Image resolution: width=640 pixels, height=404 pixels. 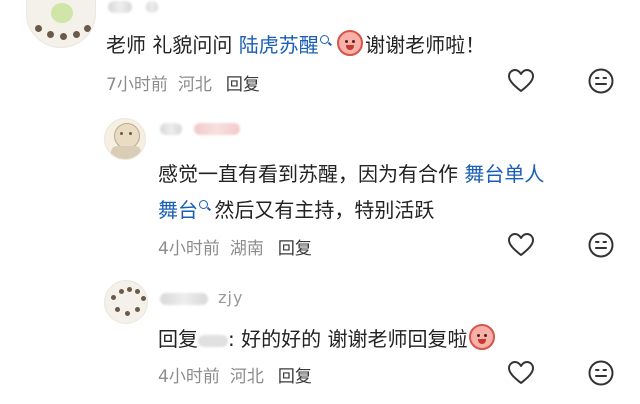 I want to click on location: 湖南, so click(x=246, y=249).